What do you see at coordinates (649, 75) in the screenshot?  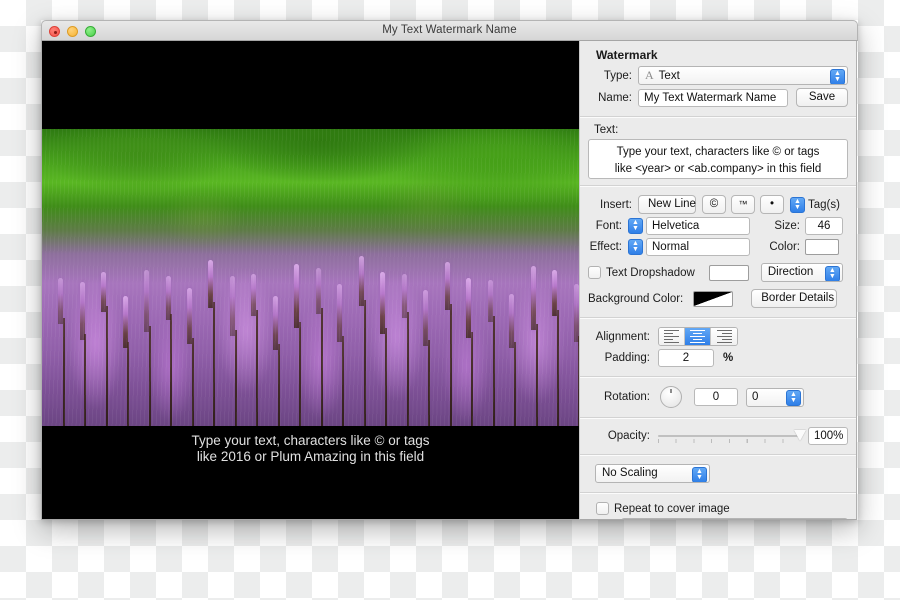 I see `text-glyph-icon: A` at bounding box center [649, 75].